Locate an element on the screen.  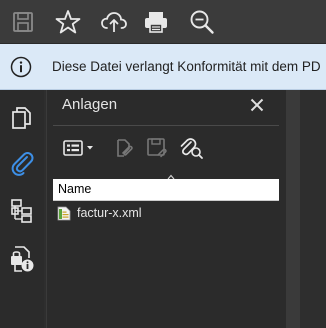
attachment-list-item: factur-x.xml is located at coordinates (125, 214).